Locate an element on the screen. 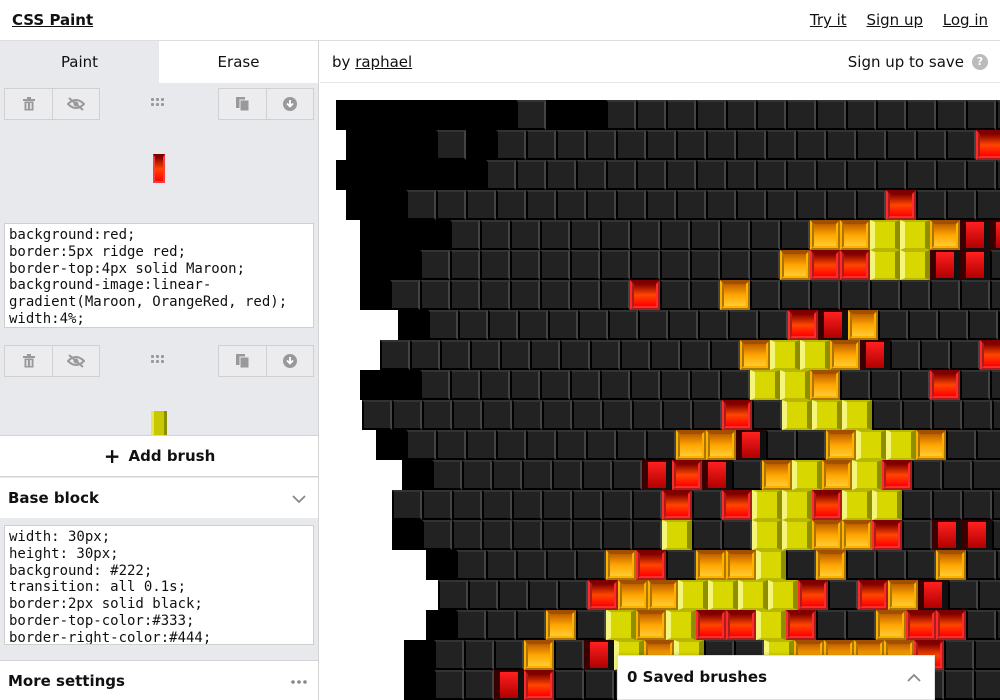  download-brush-button is located at coordinates (289, 361).